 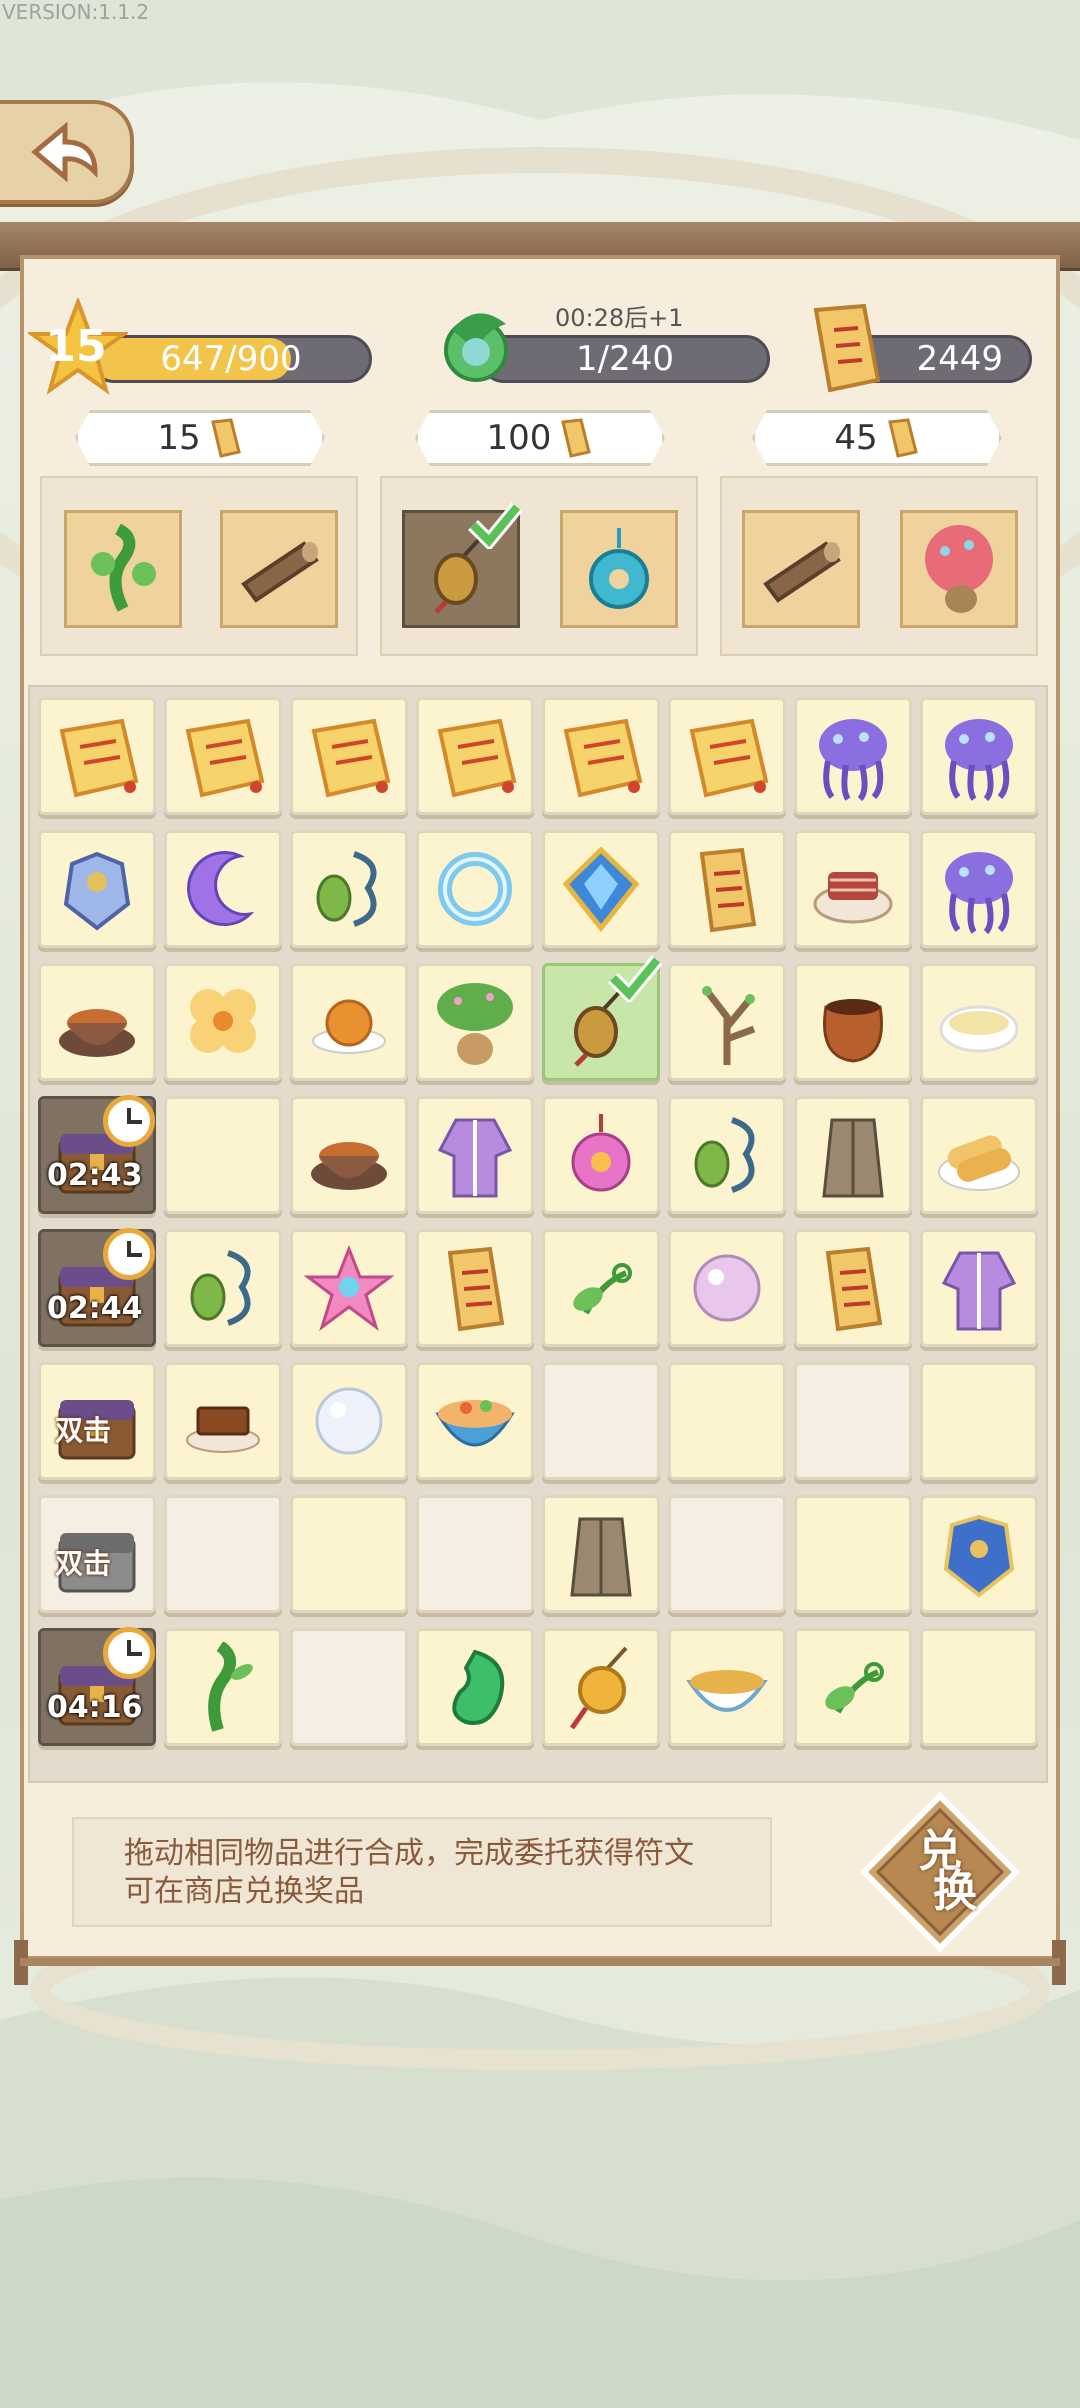 What do you see at coordinates (97, 889) in the screenshot?
I see `grid-cell-armor` at bounding box center [97, 889].